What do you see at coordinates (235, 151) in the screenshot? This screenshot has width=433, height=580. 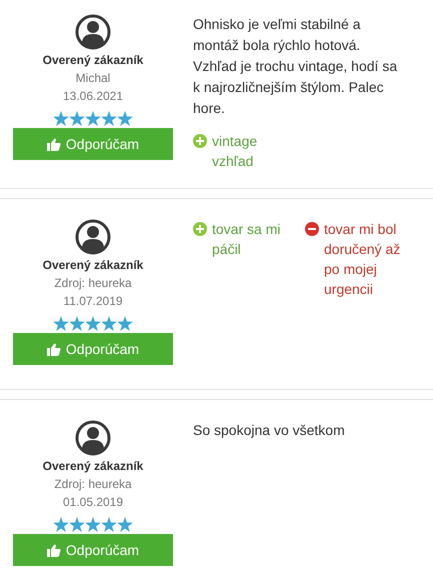 I see `pro-item: vintage vzhľad` at bounding box center [235, 151].